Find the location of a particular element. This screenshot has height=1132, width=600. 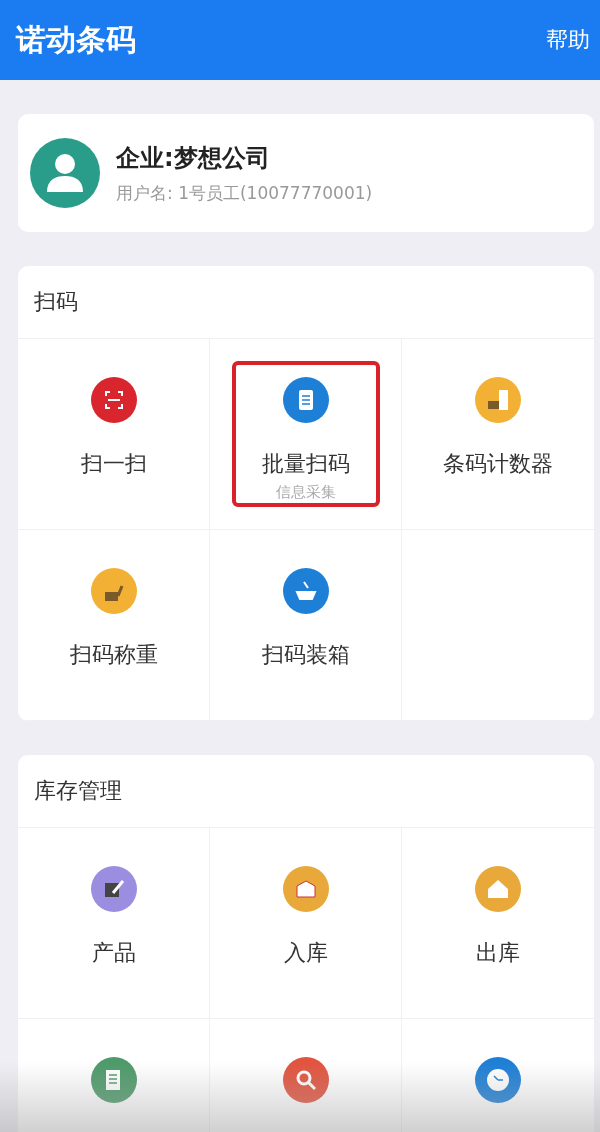

company-name: 企业:梦想公司 is located at coordinates (193, 158).